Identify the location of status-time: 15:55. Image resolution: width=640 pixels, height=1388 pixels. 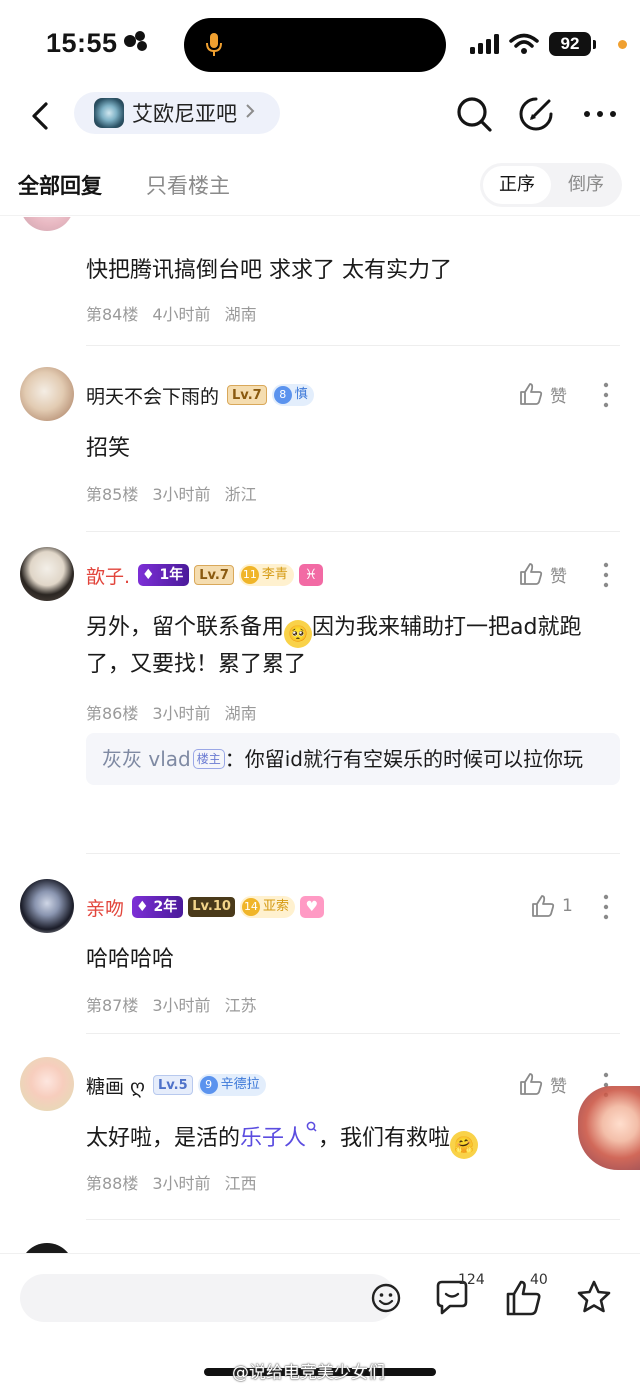
(82, 43).